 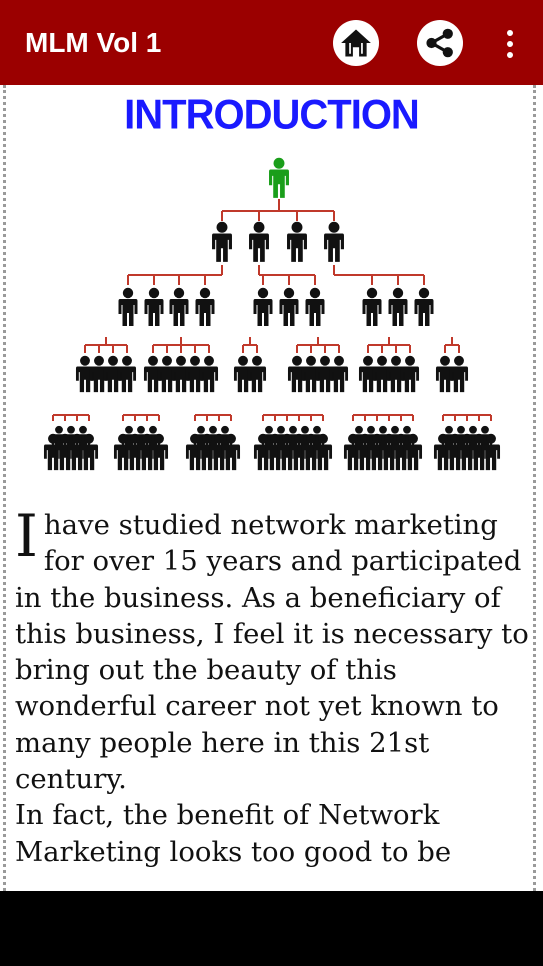 I want to click on share-icon, so click(x=439, y=43).